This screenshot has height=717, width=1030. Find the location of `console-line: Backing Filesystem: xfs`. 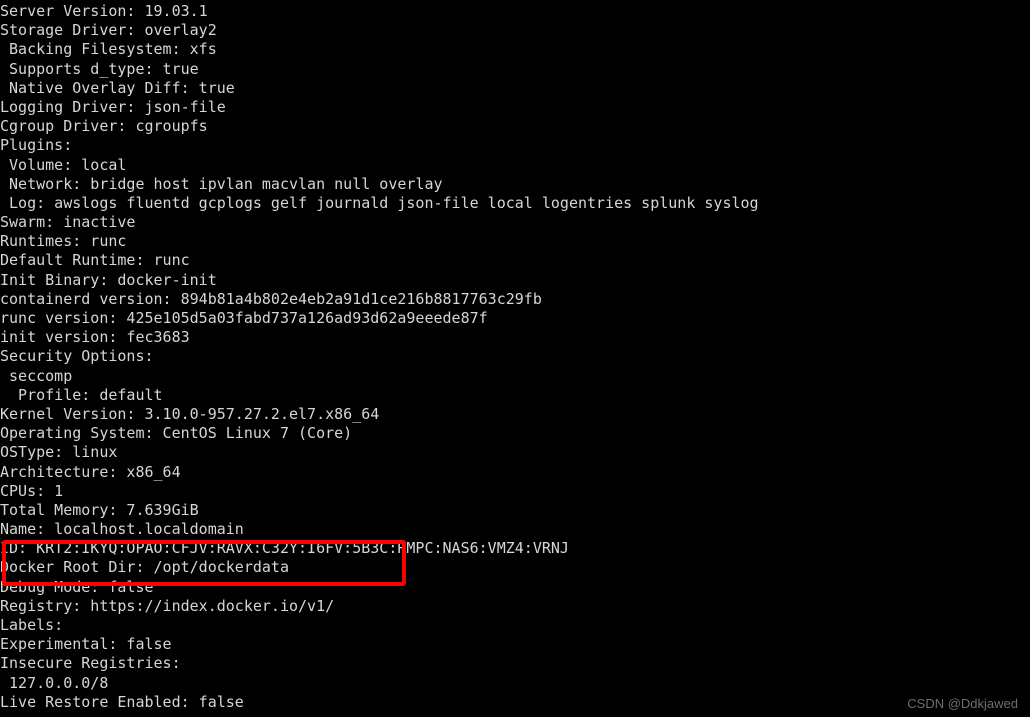

console-line: Backing Filesystem: xfs is located at coordinates (108, 49).